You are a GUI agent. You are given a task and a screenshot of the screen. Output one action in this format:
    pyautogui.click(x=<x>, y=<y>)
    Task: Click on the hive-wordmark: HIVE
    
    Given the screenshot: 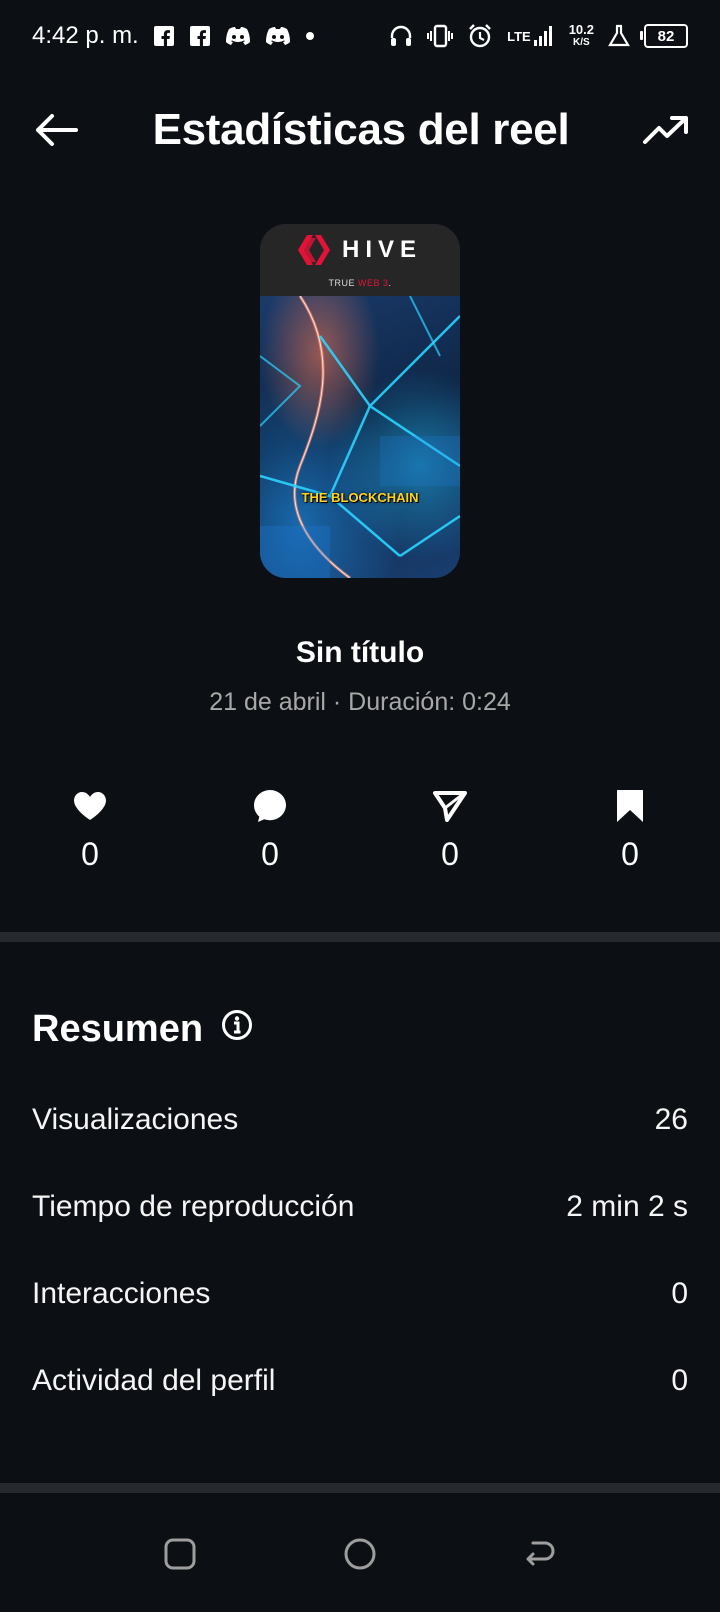 What is the action you would take?
    pyautogui.click(x=381, y=249)
    